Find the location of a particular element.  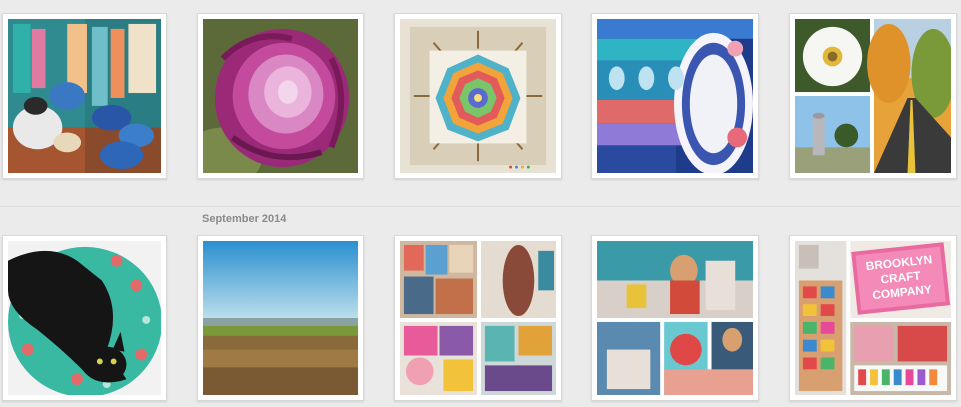

photo-tile-mandala-print is located at coordinates (478, 96).